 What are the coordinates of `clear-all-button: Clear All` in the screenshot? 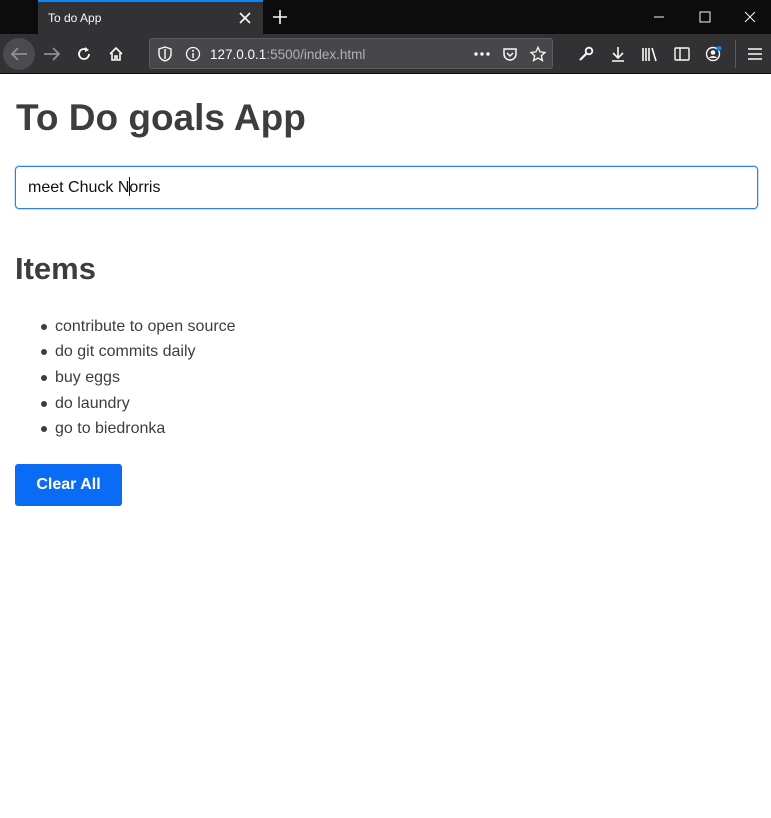 It's located at (68, 485).